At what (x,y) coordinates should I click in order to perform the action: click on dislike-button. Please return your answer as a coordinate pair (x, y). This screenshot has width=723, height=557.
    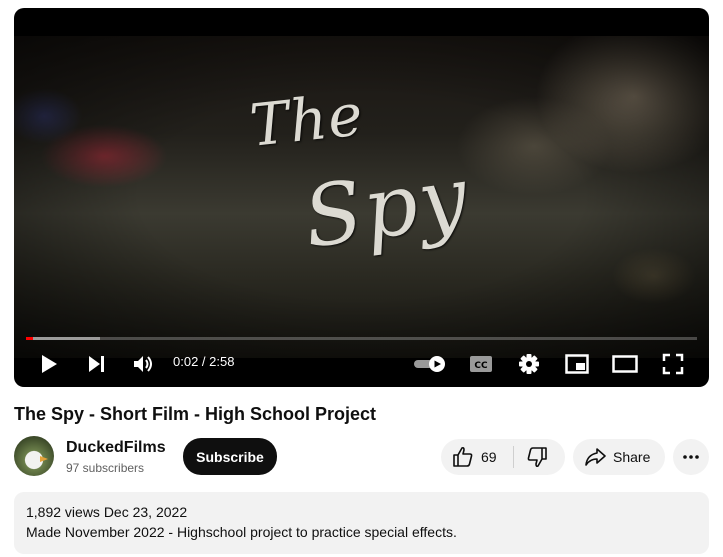
    Looking at the image, I should click on (539, 457).